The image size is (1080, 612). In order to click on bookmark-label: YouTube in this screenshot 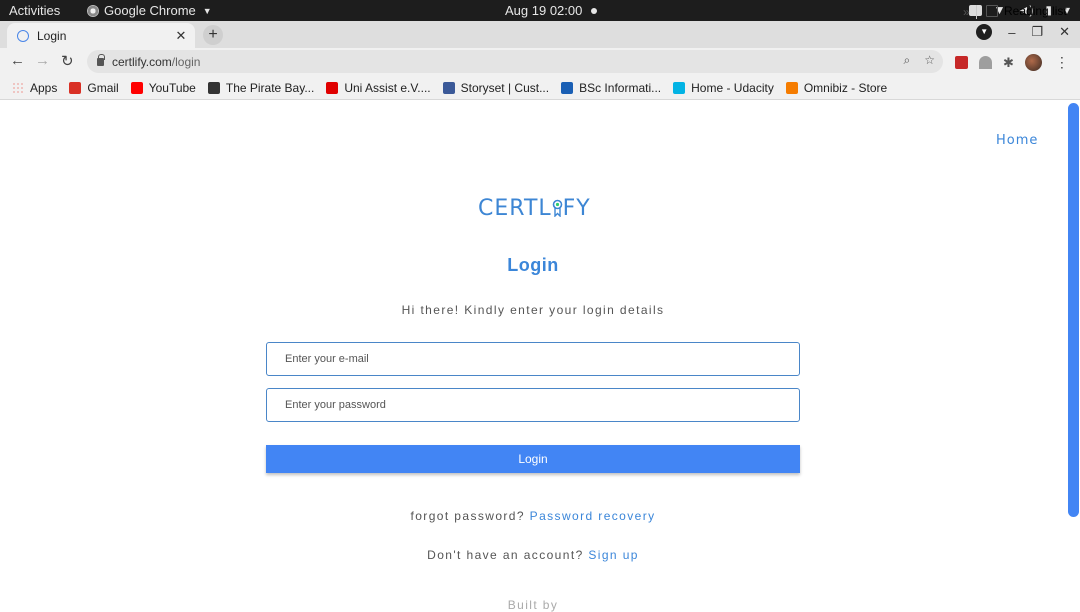, I will do `click(172, 87)`.